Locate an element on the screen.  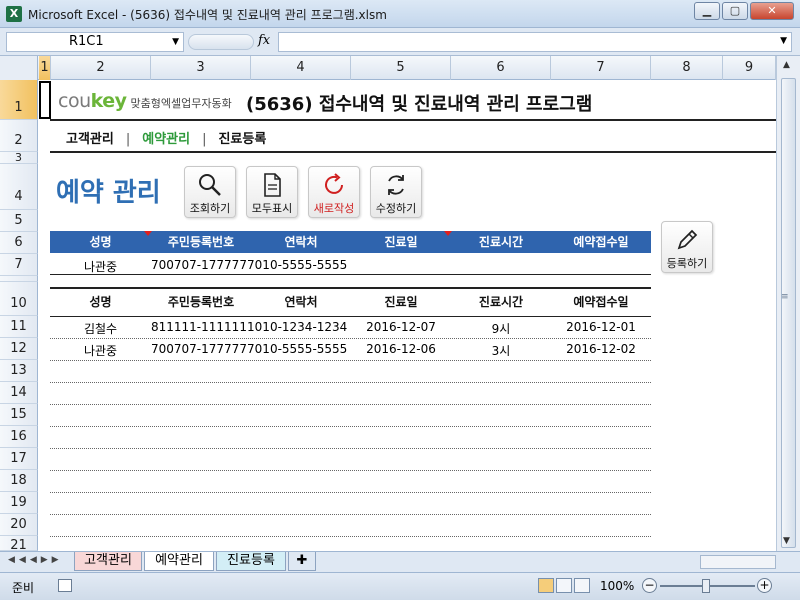
name-box-value: R1C1 is located at coordinates (86, 41).